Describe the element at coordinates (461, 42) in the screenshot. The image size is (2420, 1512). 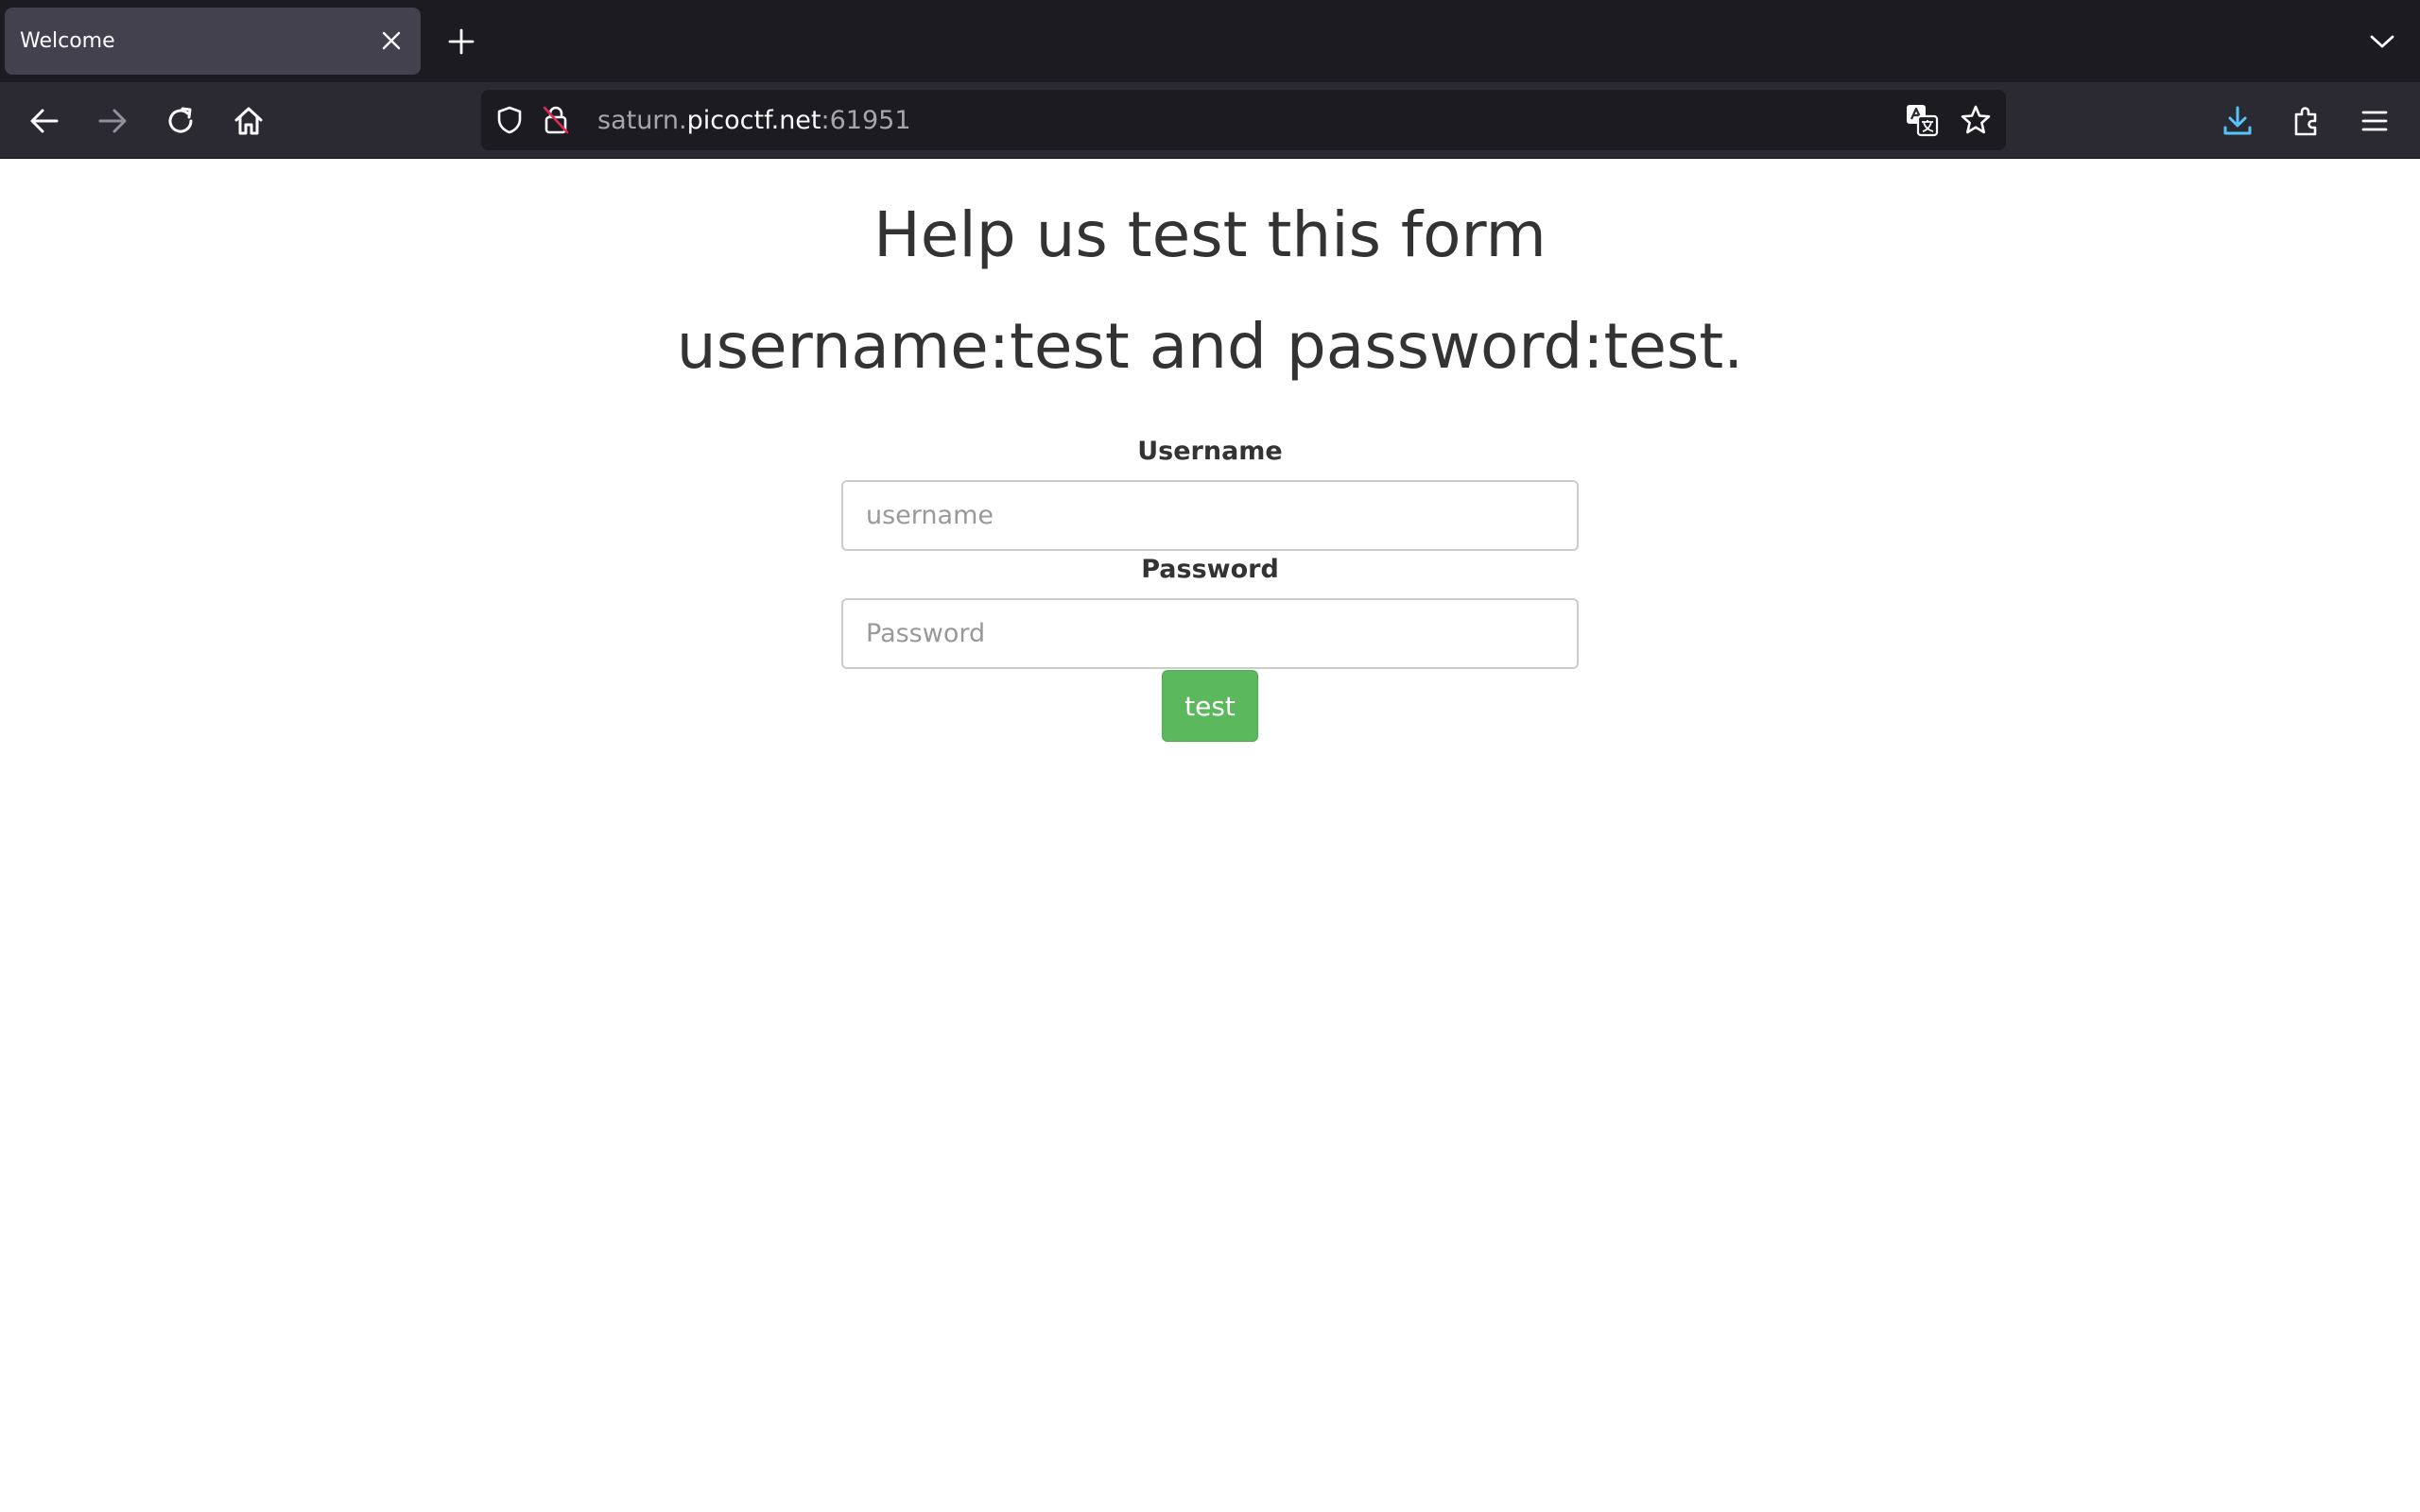
I see `plus-icon` at that location.